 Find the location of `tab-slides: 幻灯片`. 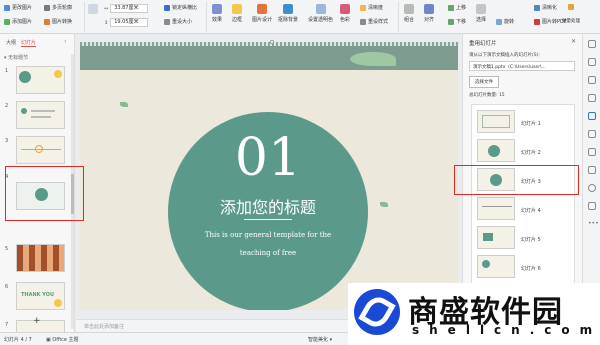

tab-slides: 幻灯片 is located at coordinates (29, 43).